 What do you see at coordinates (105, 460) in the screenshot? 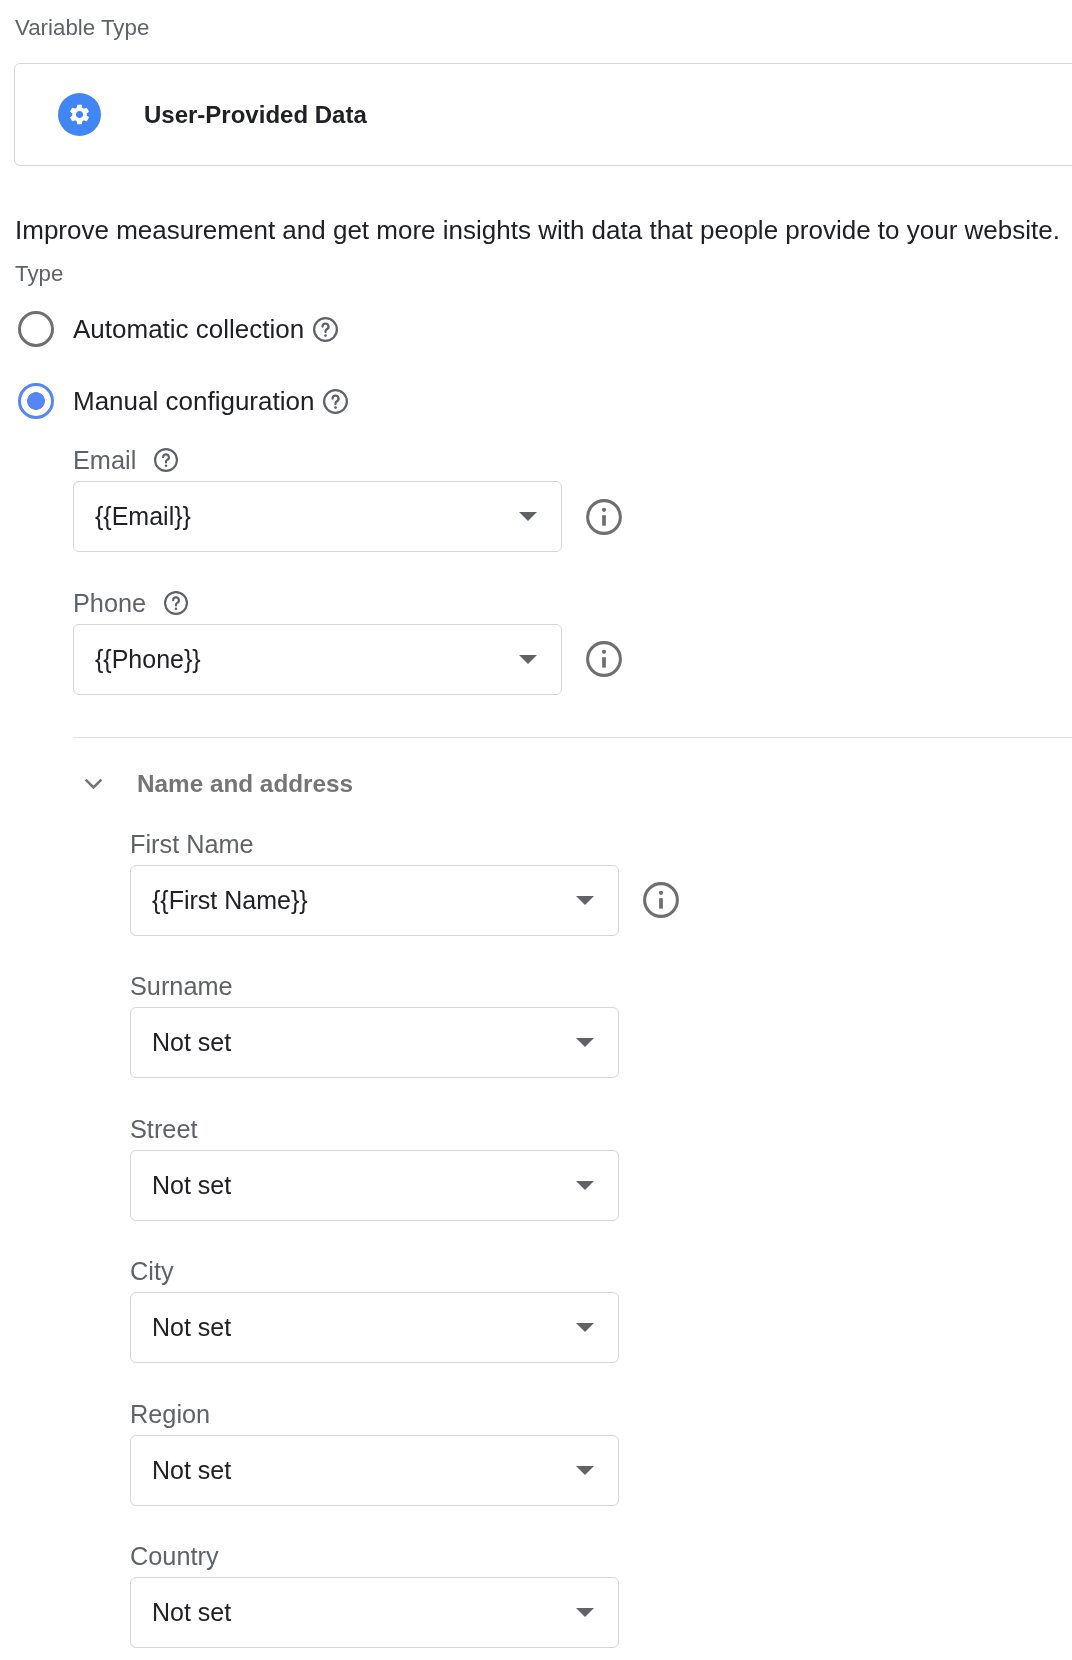
I see `field-label: Email` at bounding box center [105, 460].